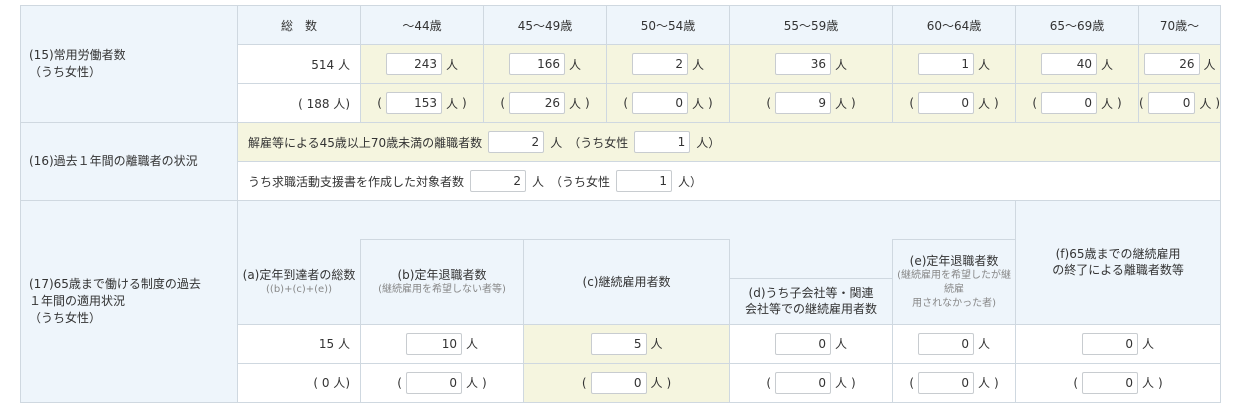  I want to click on header-d: (d)うち子会社等・関連 会社等での継続雇用者数, so click(811, 301).